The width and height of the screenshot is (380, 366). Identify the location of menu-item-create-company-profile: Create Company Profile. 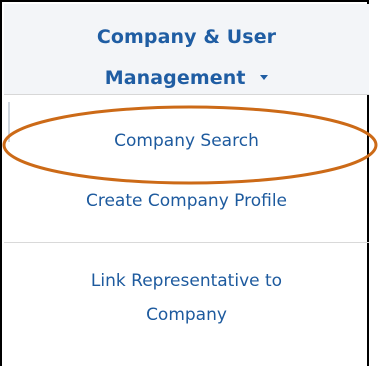
(186, 201).